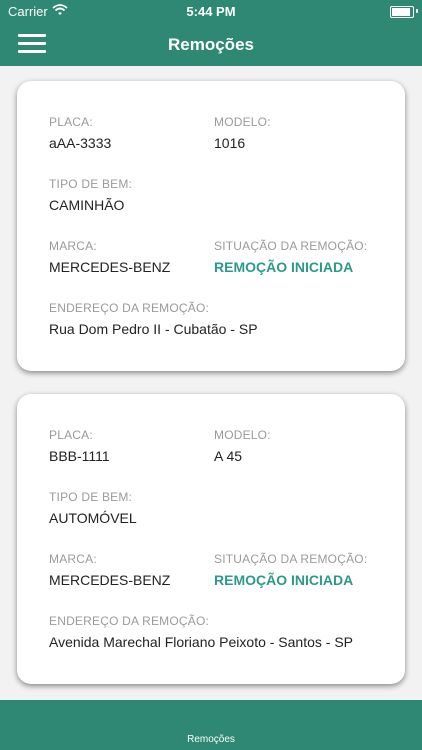 This screenshot has height=750, width=422. What do you see at coordinates (80, 143) in the screenshot?
I see `placa-value: aAA-3333` at bounding box center [80, 143].